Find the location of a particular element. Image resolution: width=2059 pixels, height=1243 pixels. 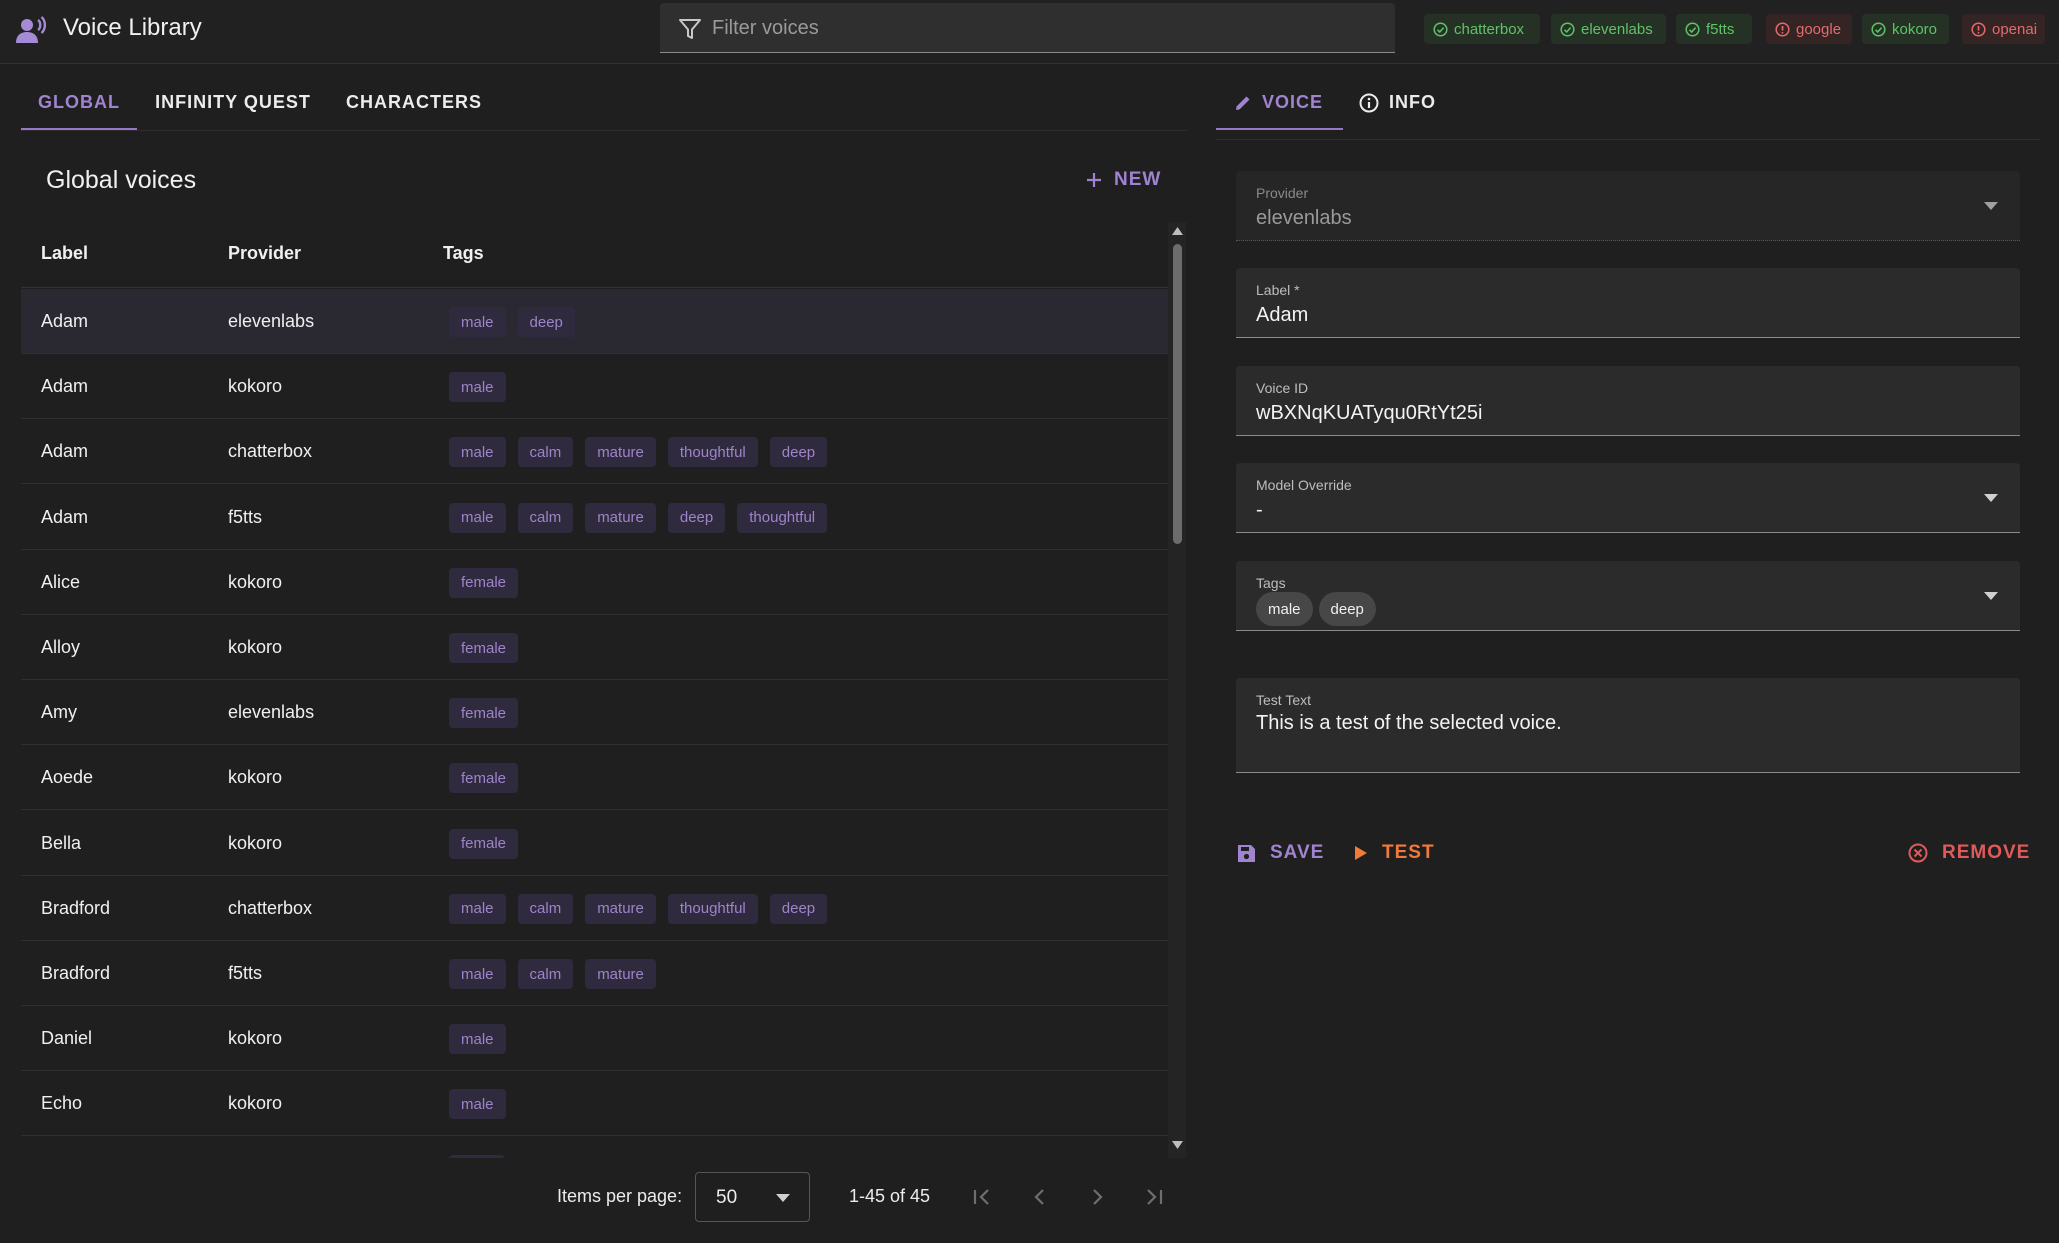

tab-voice-label: VOICE is located at coordinates (1293, 102).